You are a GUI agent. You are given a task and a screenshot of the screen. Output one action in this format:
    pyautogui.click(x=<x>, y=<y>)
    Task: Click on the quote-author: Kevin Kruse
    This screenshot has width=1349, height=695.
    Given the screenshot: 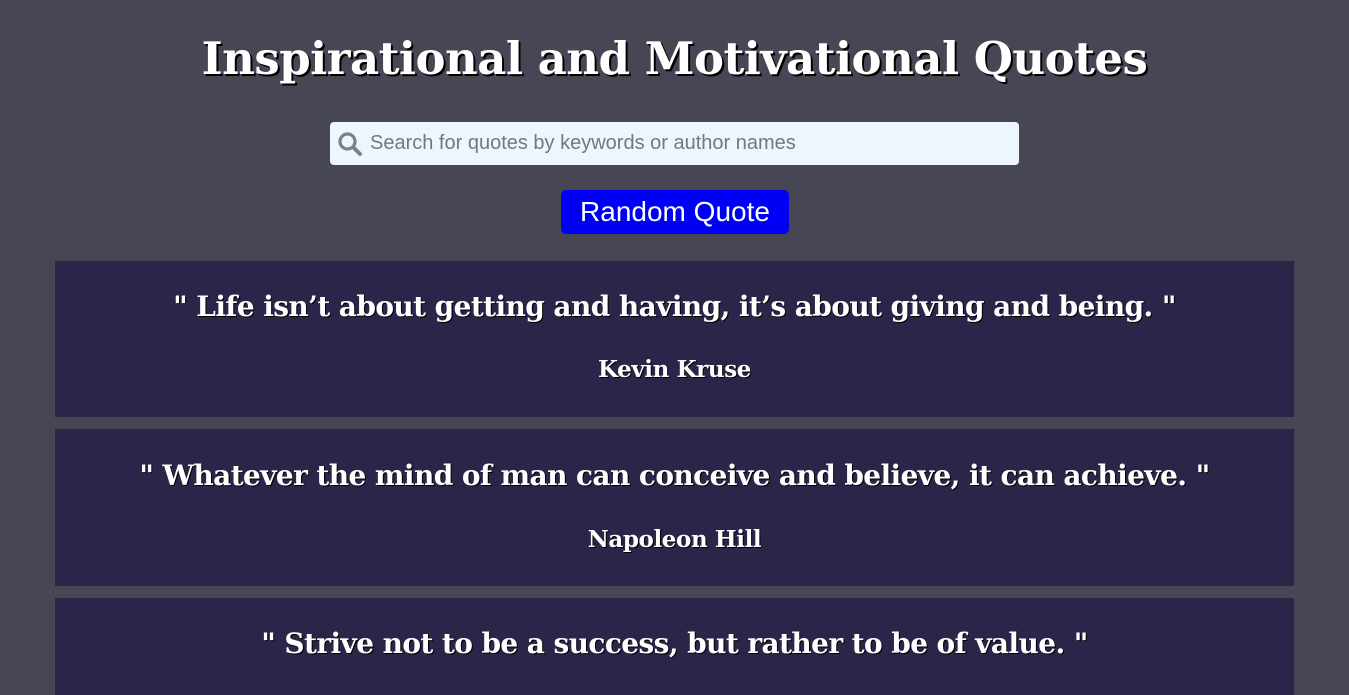 What is the action you would take?
    pyautogui.click(x=674, y=369)
    